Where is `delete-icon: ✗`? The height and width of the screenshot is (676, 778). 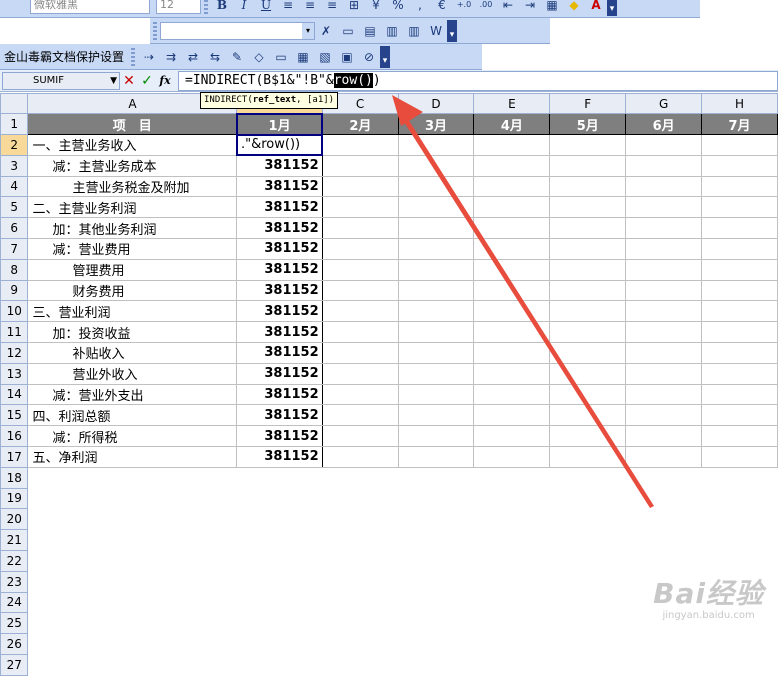
delete-icon: ✗ is located at coordinates (326, 31).